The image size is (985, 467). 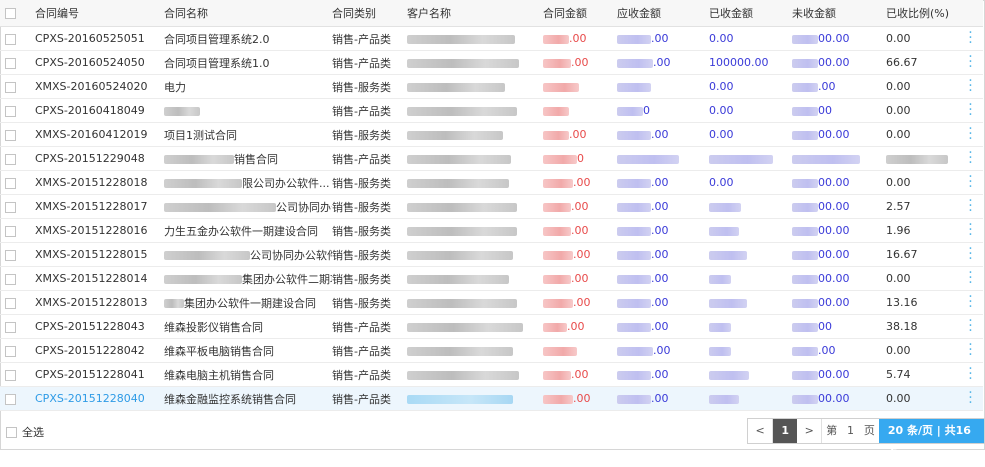 What do you see at coordinates (491, 110) in the screenshot?
I see `table-row: CPXS-20160418049 销售-产品类 0 0.00 00 0.00 · · ·` at bounding box center [491, 110].